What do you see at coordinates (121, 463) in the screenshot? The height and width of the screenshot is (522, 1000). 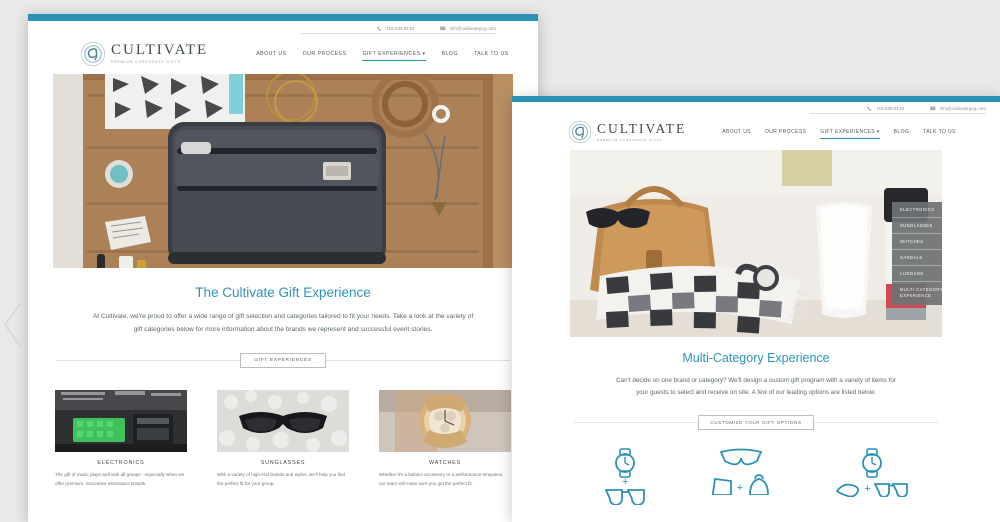 I see `card-title: ELECTRONICS` at bounding box center [121, 463].